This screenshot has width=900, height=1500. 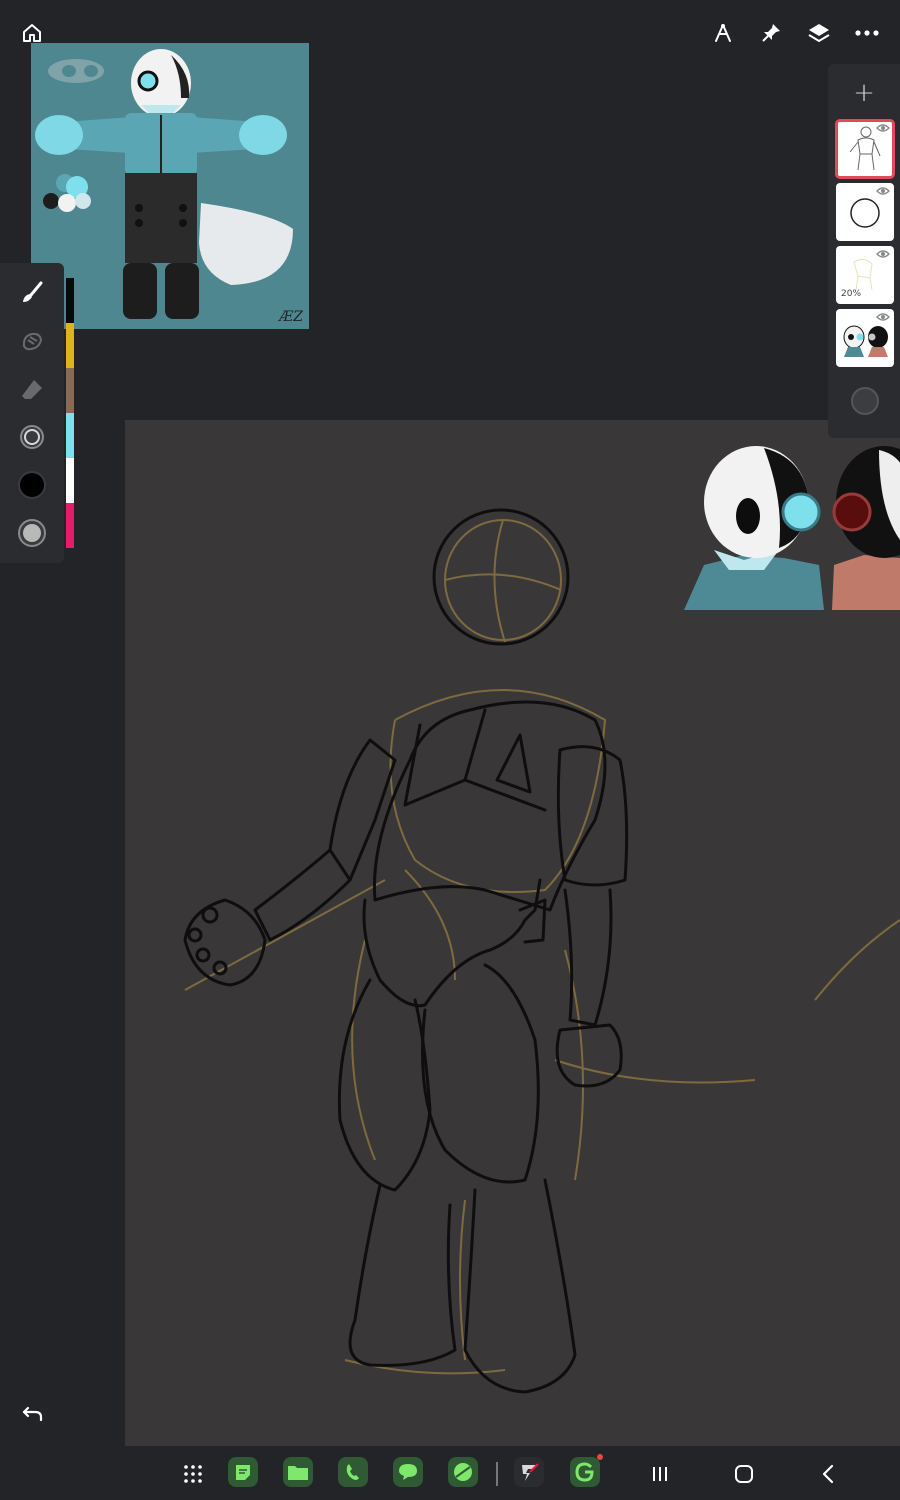 I want to click on browser-icon, so click(x=463, y=1472).